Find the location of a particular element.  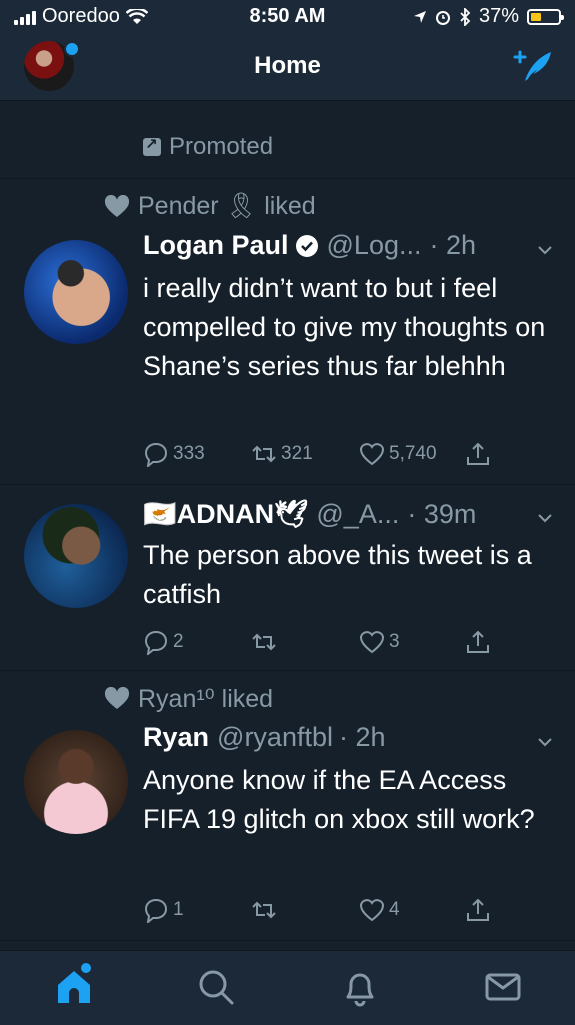

author-name: Ryan is located at coordinates (176, 737).